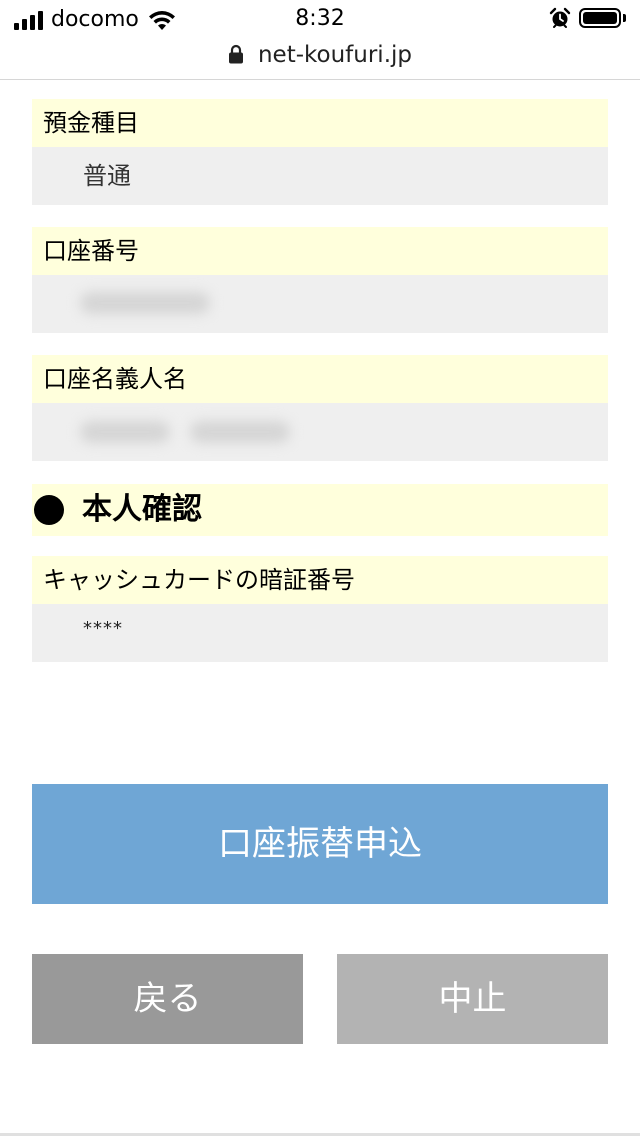 The image size is (640, 1136). Describe the element at coordinates (235, 54) in the screenshot. I see `lock-icon` at that location.